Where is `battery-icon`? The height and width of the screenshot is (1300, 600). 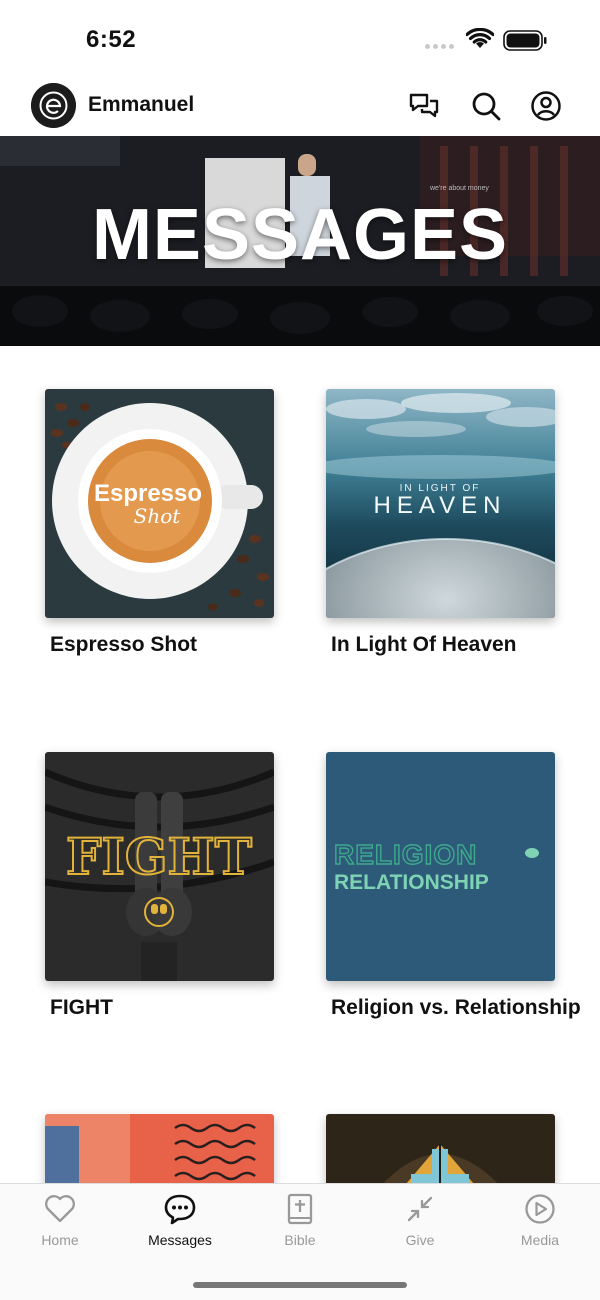 battery-icon is located at coordinates (525, 40).